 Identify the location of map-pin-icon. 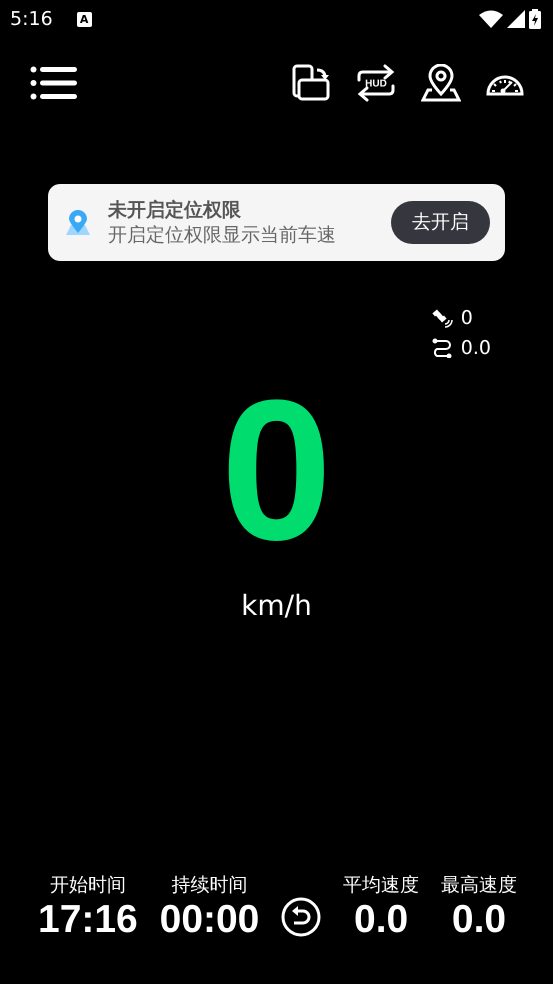
(441, 83).